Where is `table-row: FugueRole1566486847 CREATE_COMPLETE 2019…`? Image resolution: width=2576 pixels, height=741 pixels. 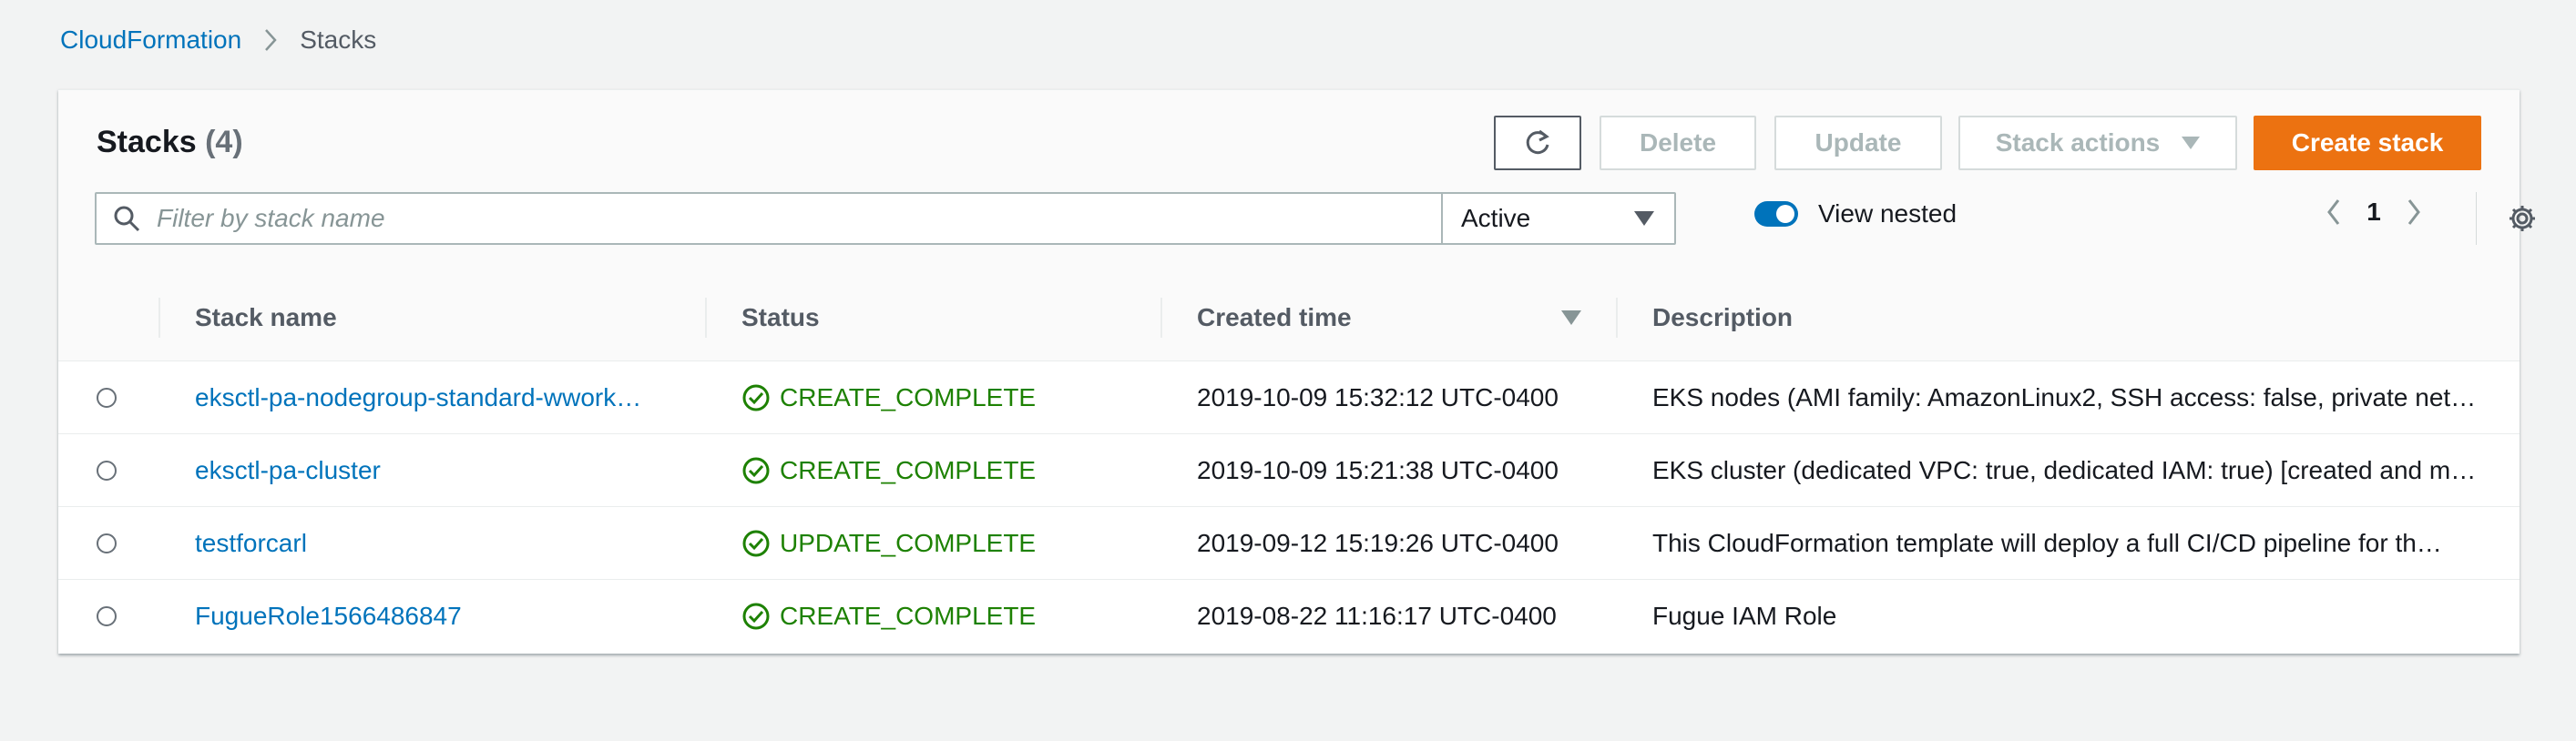
table-row: FugueRole1566486847 CREATE_COMPLETE 2019… is located at coordinates (1289, 616).